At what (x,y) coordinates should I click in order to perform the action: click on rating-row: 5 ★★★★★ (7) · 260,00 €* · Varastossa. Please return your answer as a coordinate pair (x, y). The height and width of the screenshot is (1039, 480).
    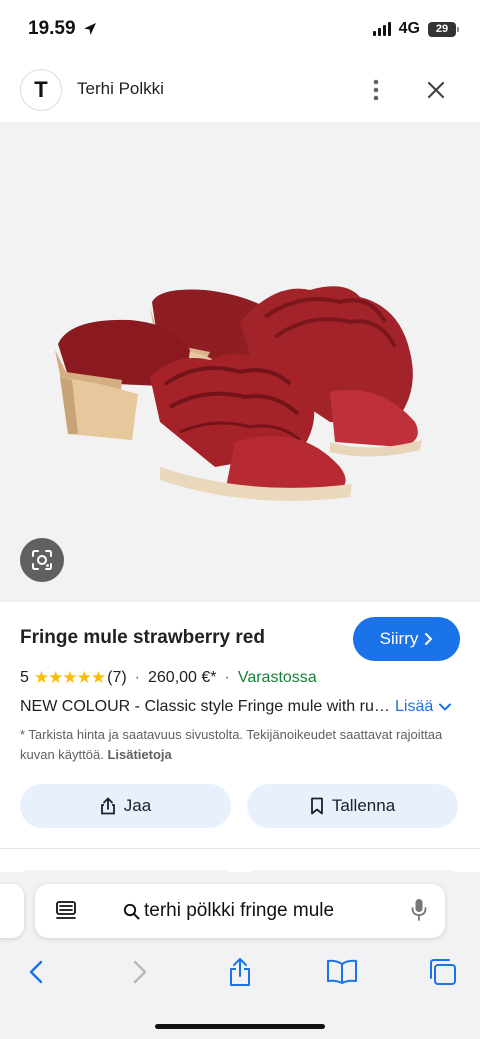
    Looking at the image, I should click on (168, 678).